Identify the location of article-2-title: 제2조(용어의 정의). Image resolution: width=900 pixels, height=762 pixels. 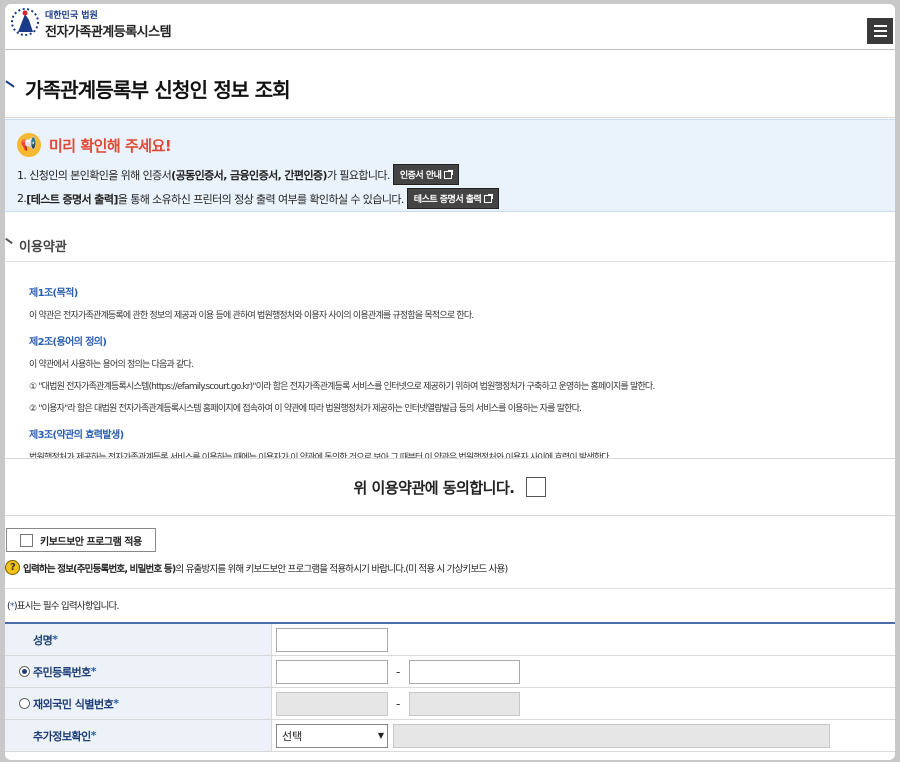
(68, 342).